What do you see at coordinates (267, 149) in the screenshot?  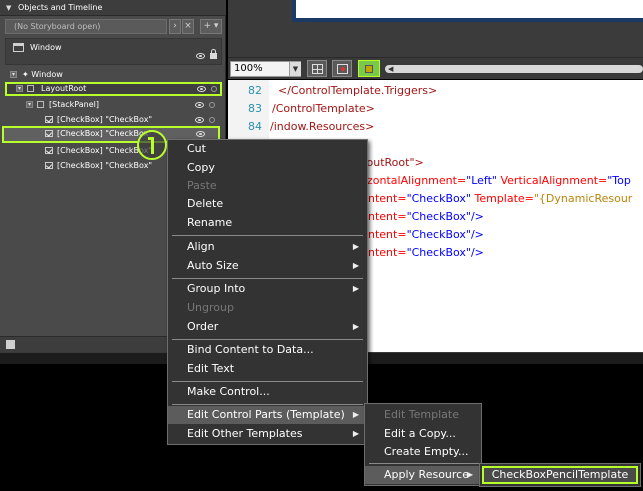 I see `menu-item-cut: Cut` at bounding box center [267, 149].